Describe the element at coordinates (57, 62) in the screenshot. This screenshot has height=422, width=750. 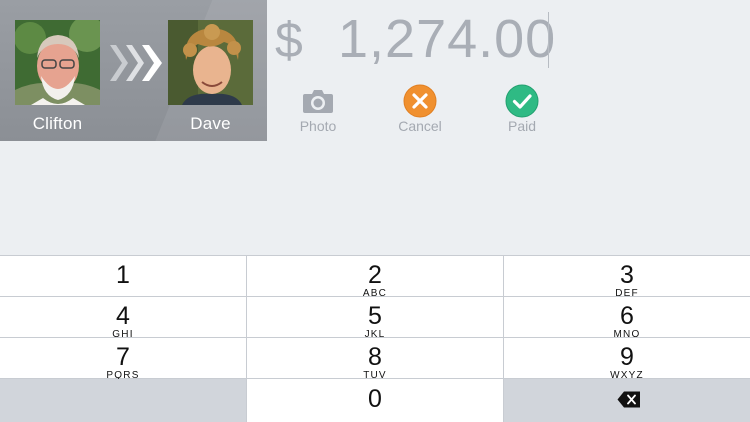
I see `payer-avatar` at that location.